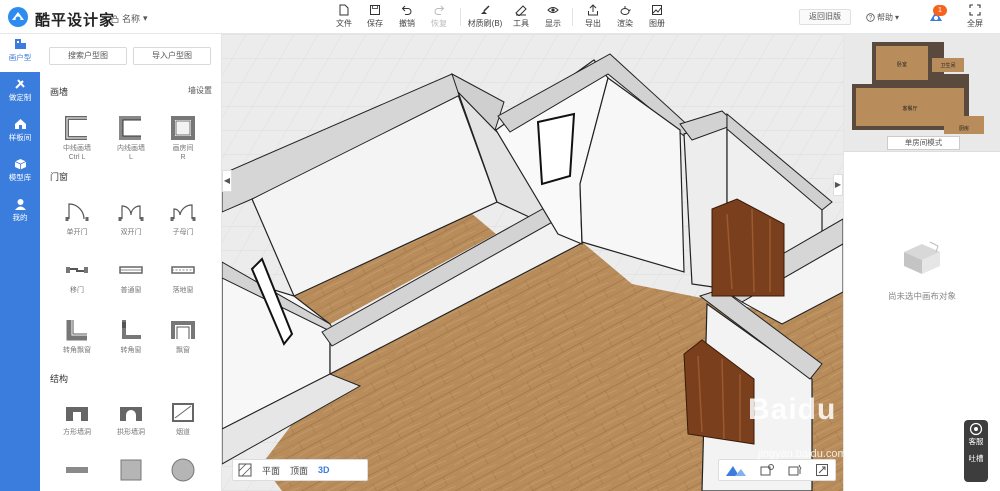 The height and width of the screenshot is (491, 1000). I want to click on section-title-walls: 画墙, so click(59, 92).